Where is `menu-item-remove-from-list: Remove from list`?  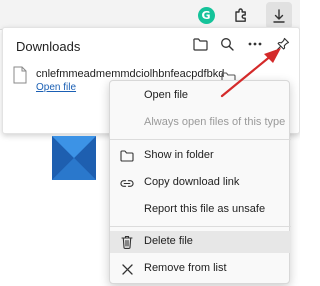
menu-item-remove-from-list: Remove from list is located at coordinates (200, 269).